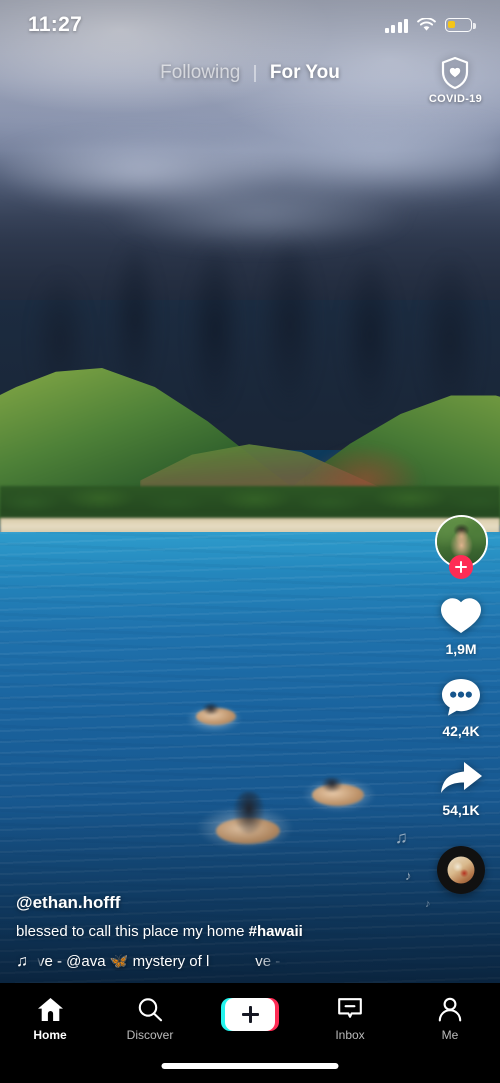 The image size is (500, 1083). Describe the element at coordinates (461, 547) in the screenshot. I see `avatar` at that location.